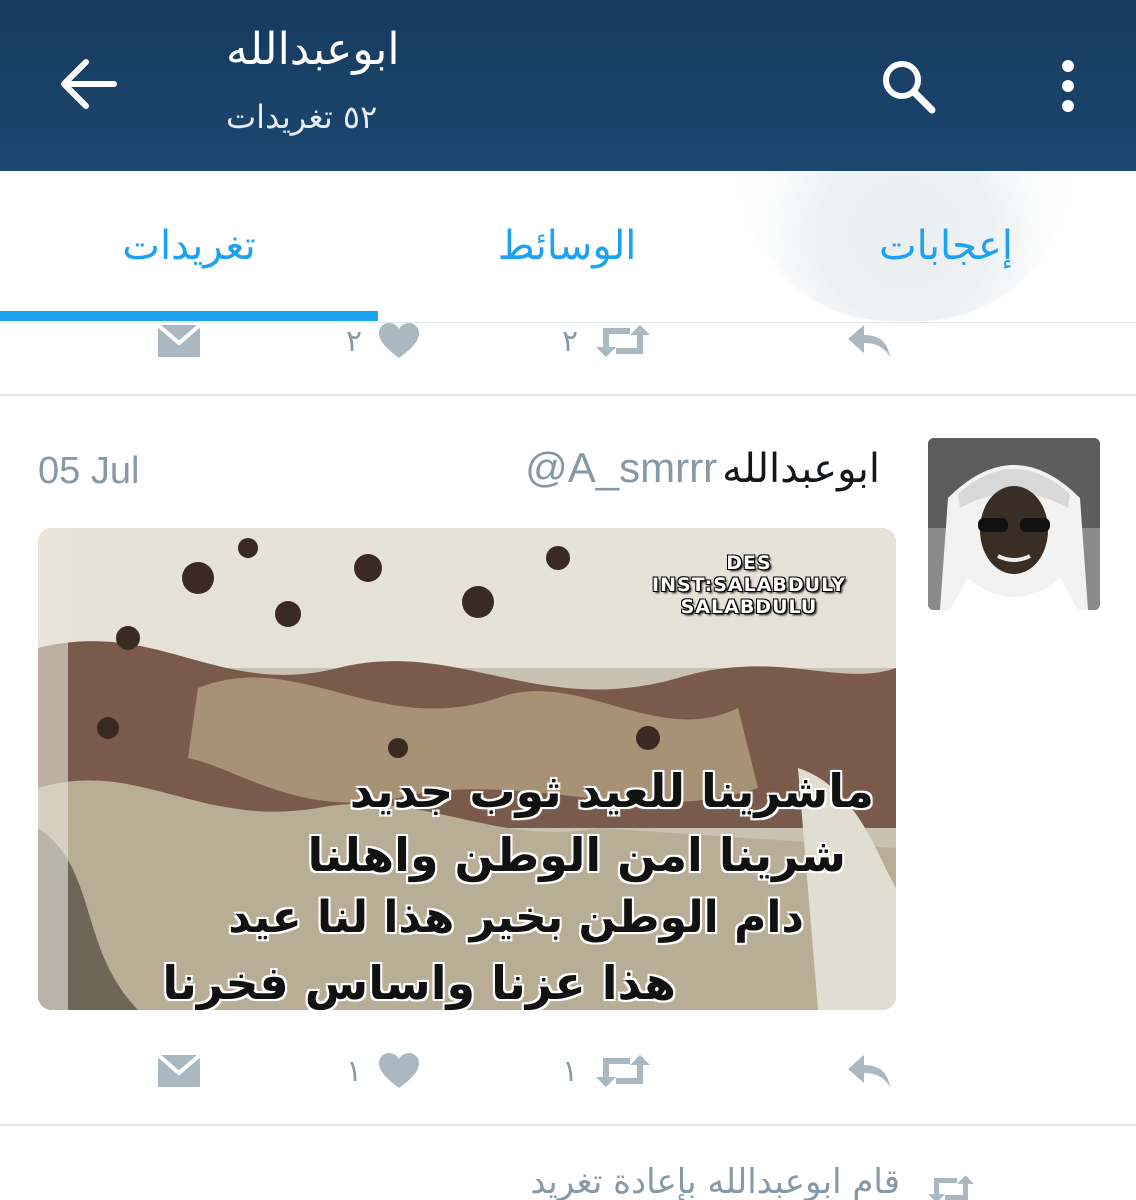 The image size is (1136, 1200). What do you see at coordinates (354, 341) in the screenshot?
I see `like-count: ٢` at bounding box center [354, 341].